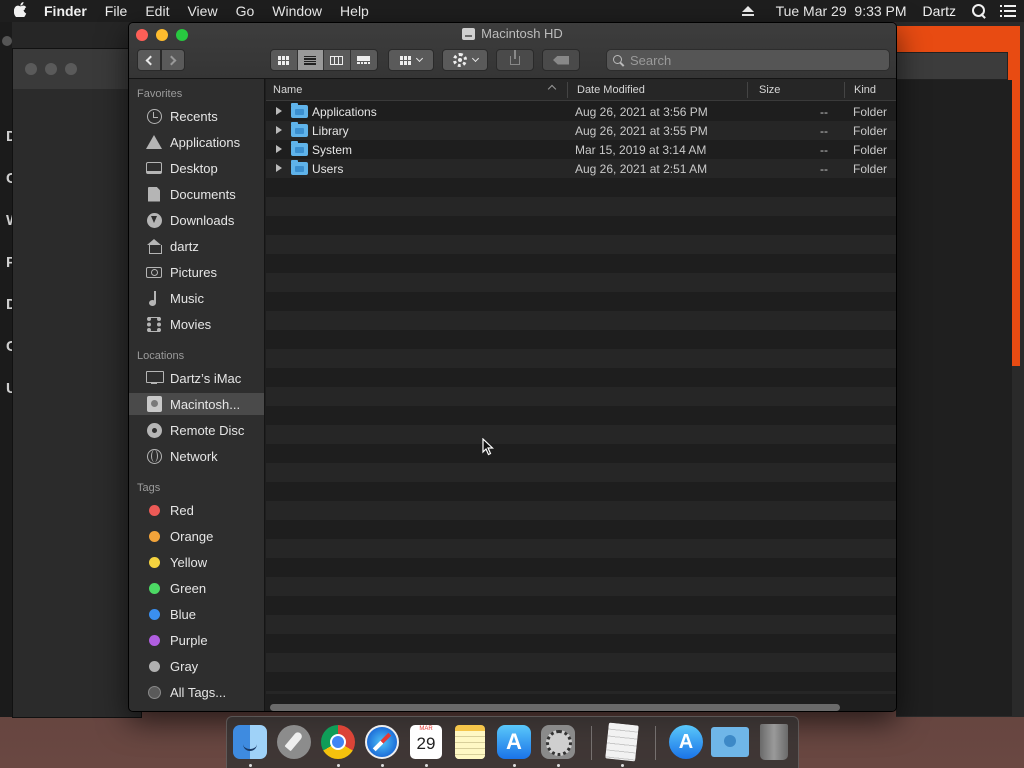  I want to click on camera-icon, so click(154, 272).